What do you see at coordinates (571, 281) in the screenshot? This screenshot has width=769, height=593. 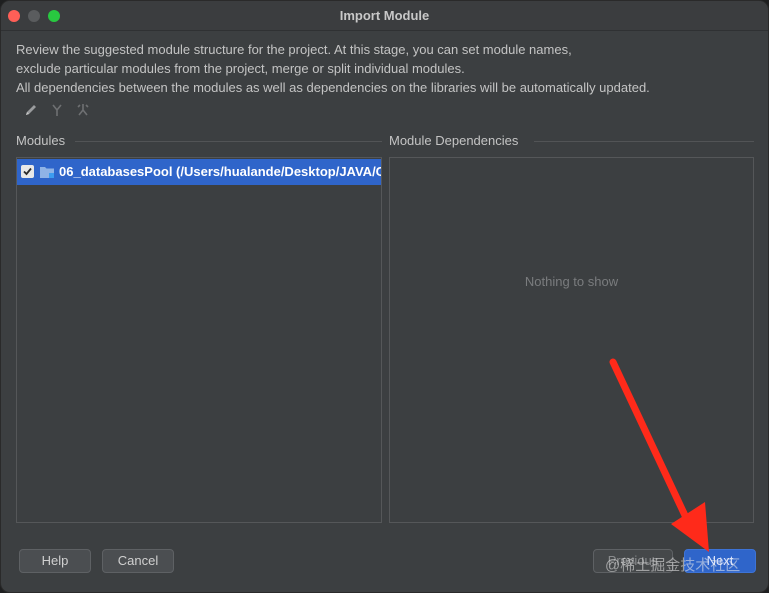 I see `empty-state-text: Nothing to show` at bounding box center [571, 281].